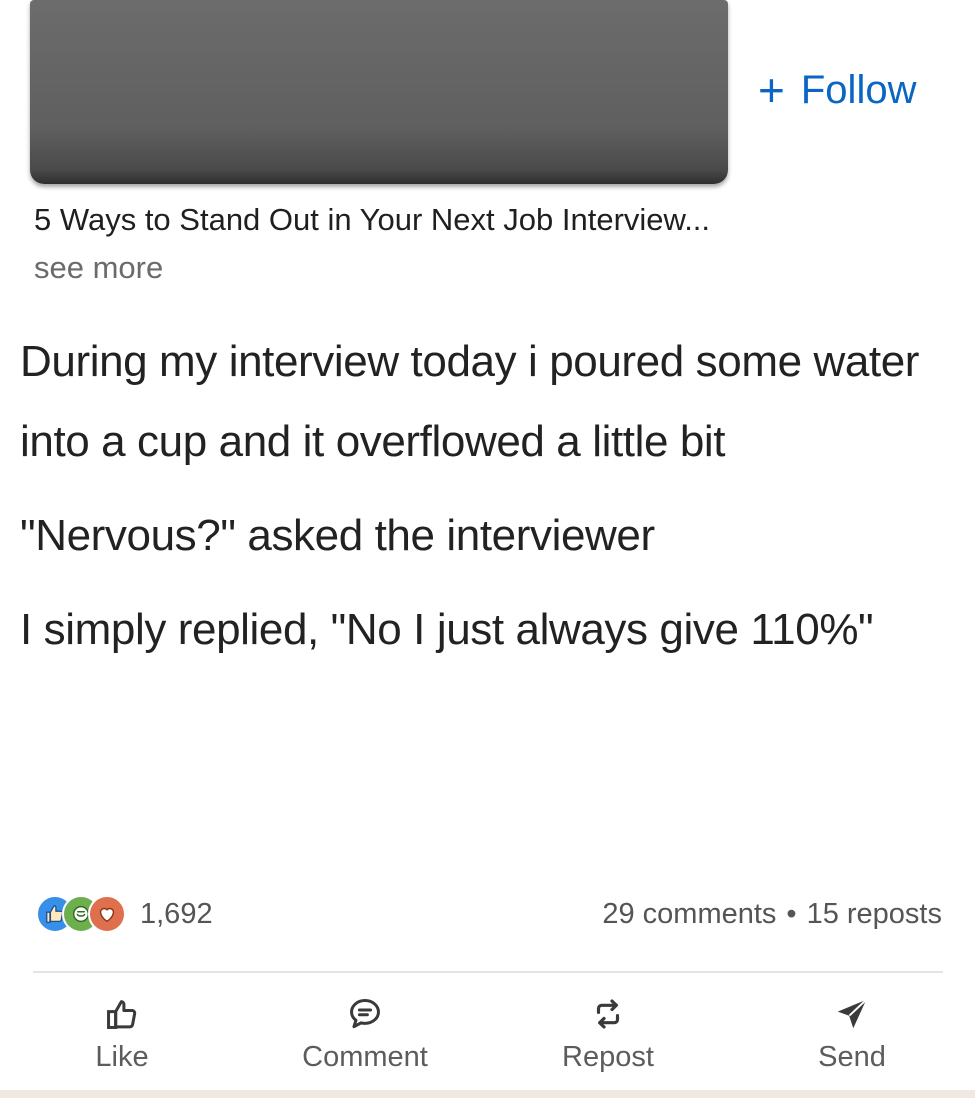  What do you see at coordinates (488, 972) in the screenshot?
I see `divider` at bounding box center [488, 972].